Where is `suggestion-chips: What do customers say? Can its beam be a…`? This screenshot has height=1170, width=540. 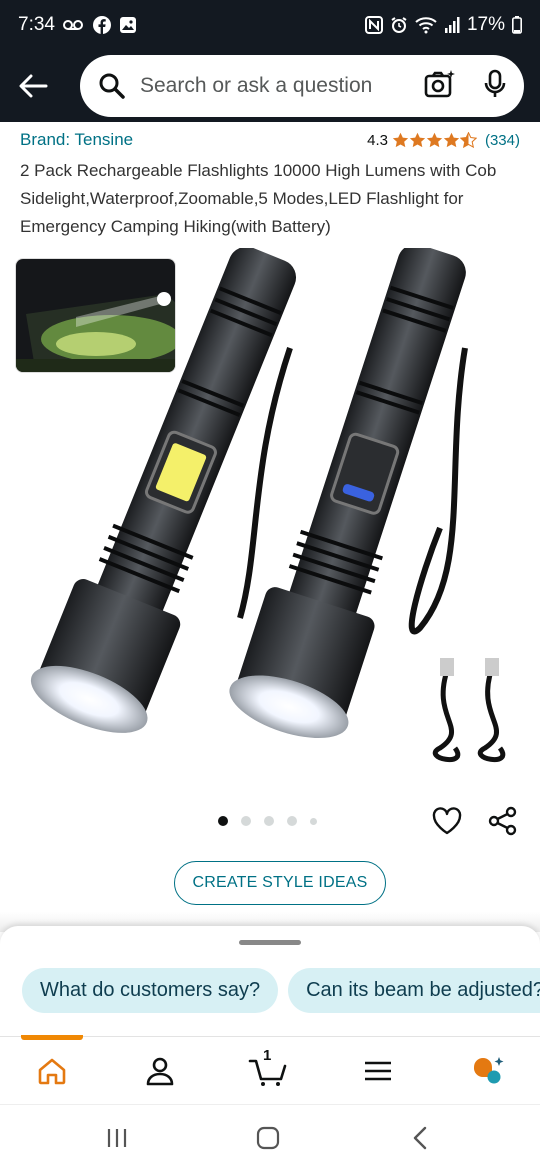
suggestion-chips: What do customers say? Can its beam be a… is located at coordinates (281, 990).